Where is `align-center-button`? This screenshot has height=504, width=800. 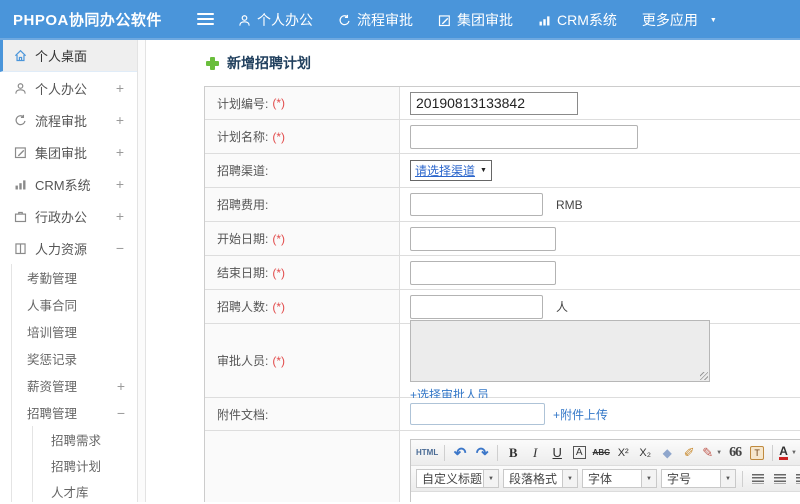
align-center-button is located at coordinates (780, 479).